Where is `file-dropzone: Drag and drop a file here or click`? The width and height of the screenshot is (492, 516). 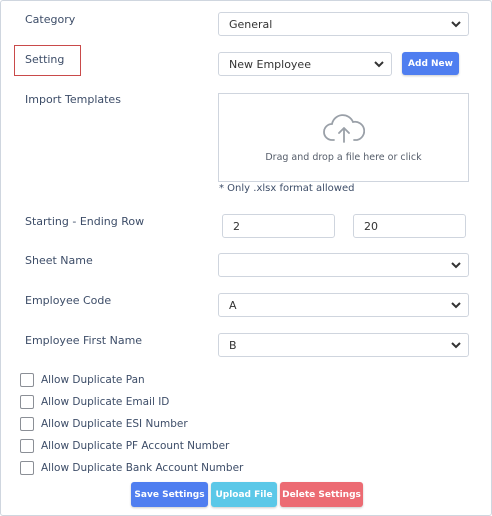 file-dropzone: Drag and drop a file here or click is located at coordinates (343, 137).